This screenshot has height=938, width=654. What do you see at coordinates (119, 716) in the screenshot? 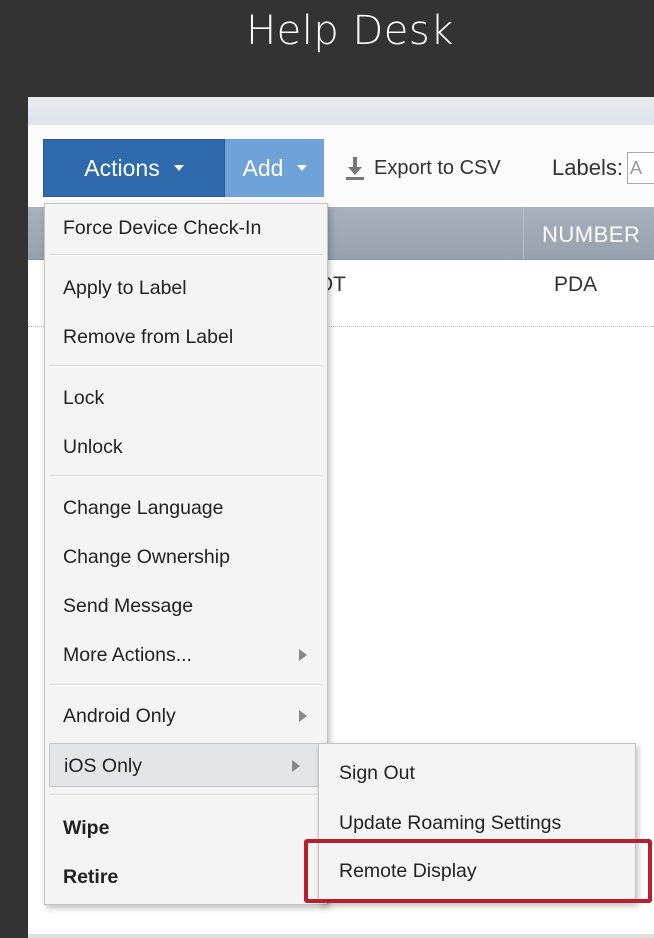
I see `menu-item-label: Android Only` at bounding box center [119, 716].